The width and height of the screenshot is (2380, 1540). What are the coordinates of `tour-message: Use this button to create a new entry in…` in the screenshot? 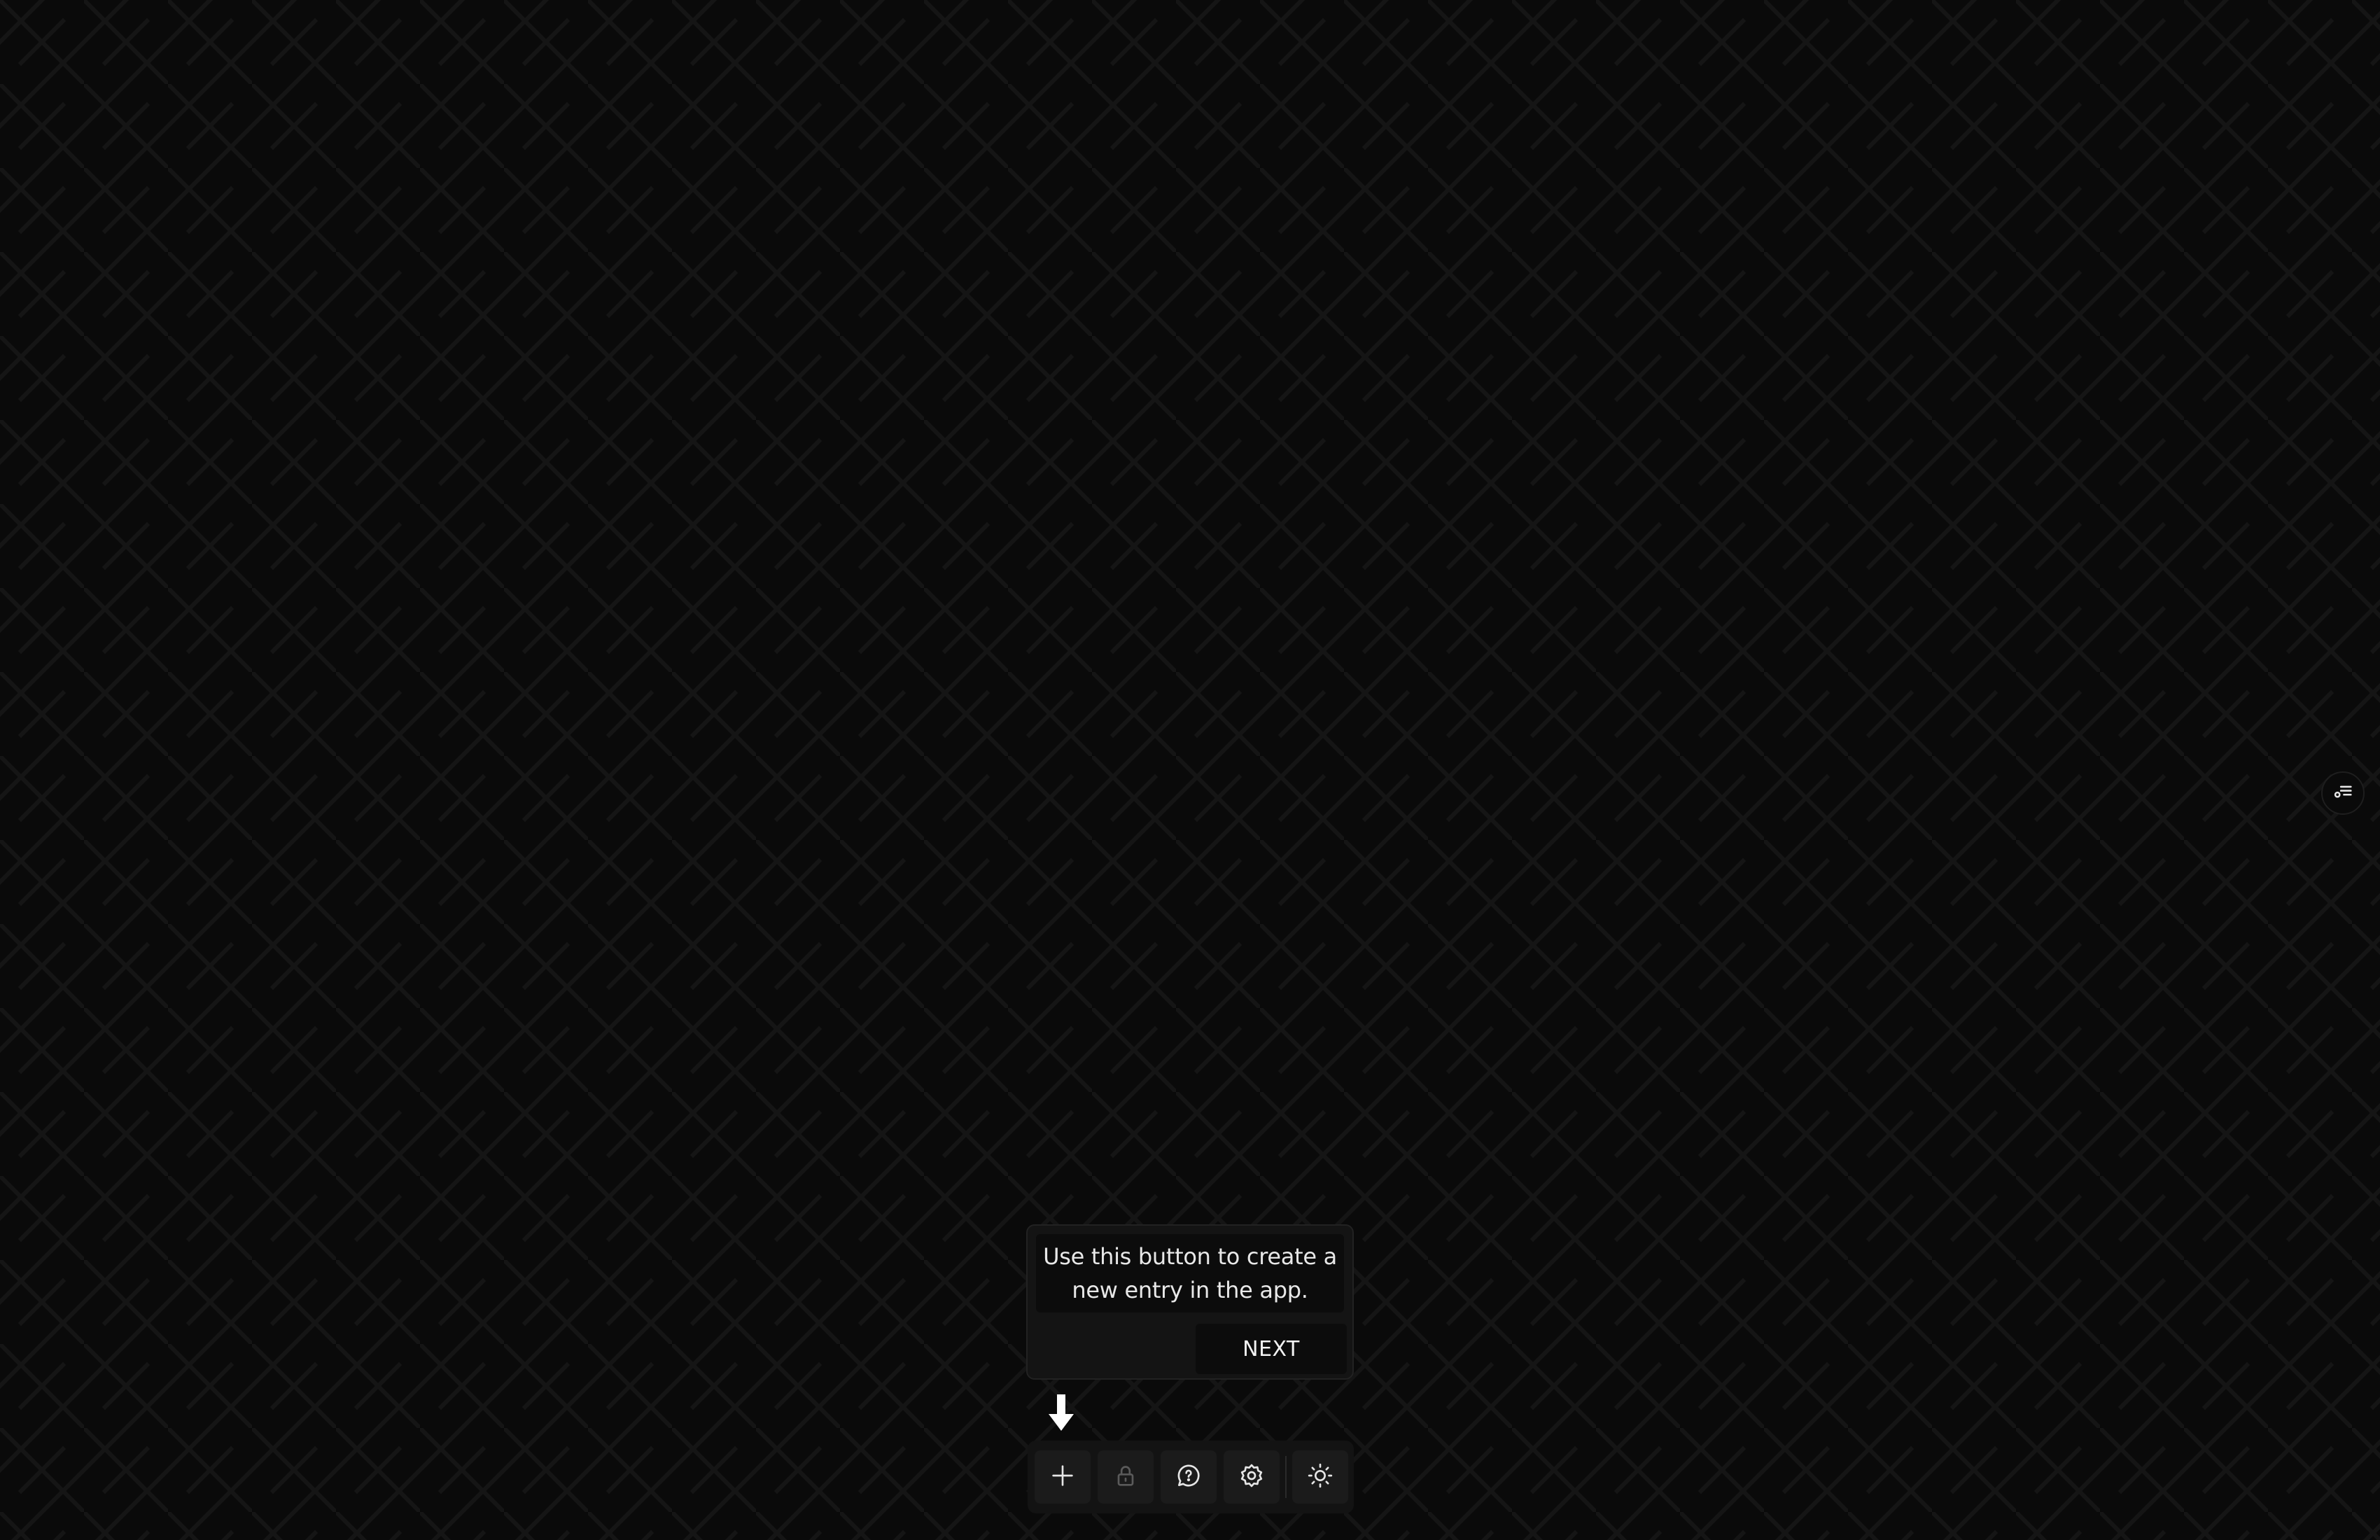 It's located at (1190, 1273).